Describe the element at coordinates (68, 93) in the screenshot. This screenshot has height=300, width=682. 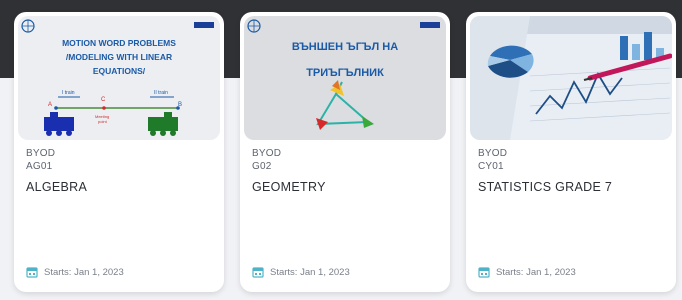
I see `train-label: I train` at that location.